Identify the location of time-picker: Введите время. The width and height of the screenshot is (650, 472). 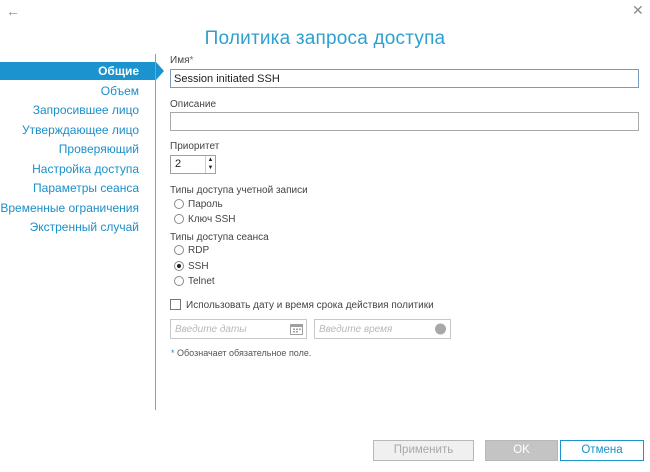
(382, 329).